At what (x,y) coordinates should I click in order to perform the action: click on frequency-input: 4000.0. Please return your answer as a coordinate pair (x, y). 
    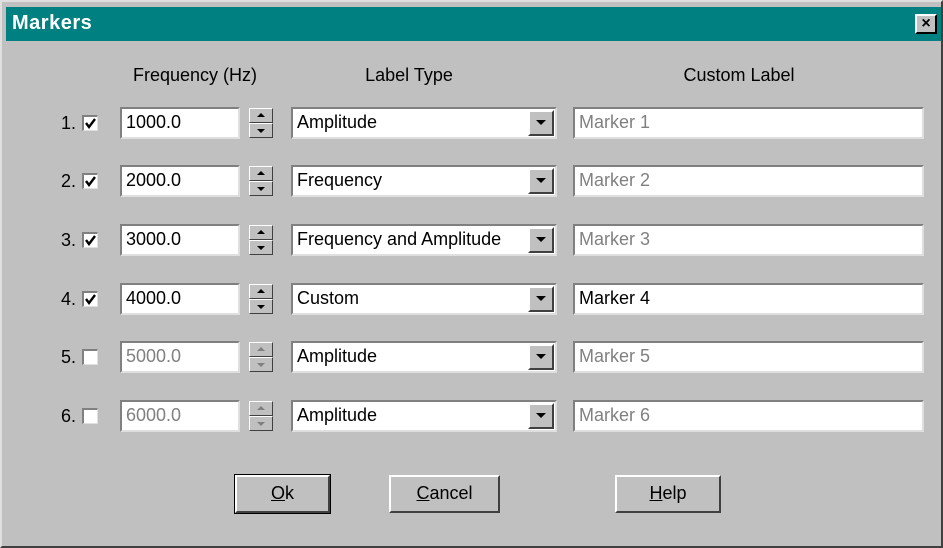
    Looking at the image, I should click on (180, 299).